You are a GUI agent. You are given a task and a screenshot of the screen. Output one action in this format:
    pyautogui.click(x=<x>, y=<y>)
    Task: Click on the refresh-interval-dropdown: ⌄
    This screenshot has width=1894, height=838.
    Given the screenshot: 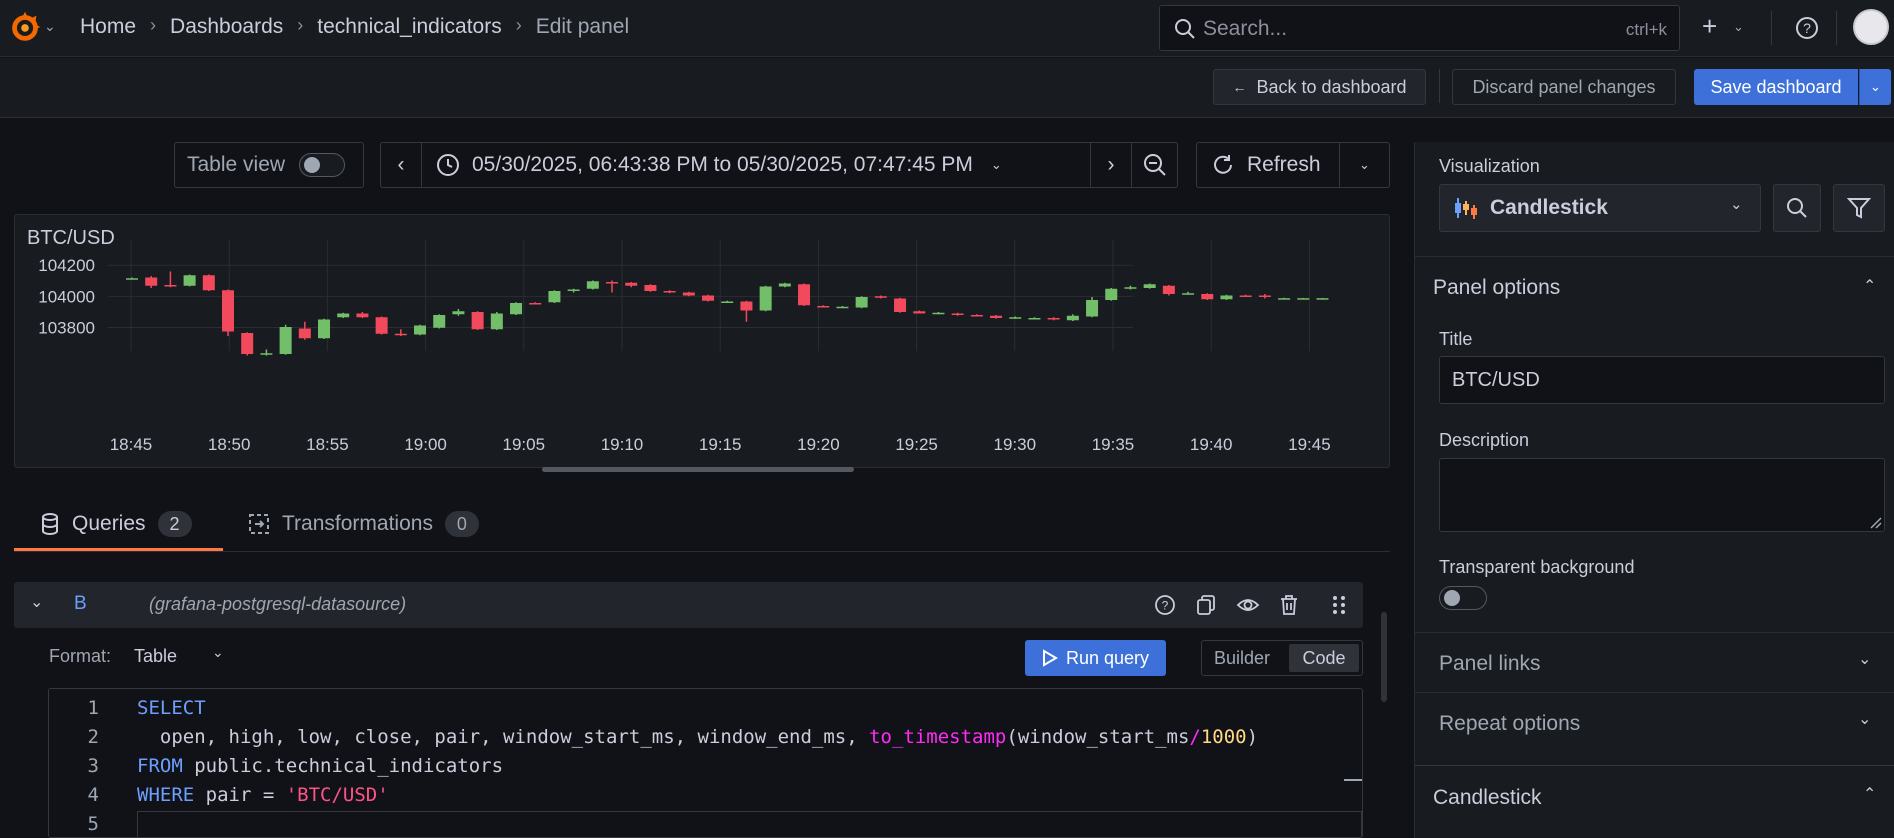 What is the action you would take?
    pyautogui.click(x=1364, y=165)
    